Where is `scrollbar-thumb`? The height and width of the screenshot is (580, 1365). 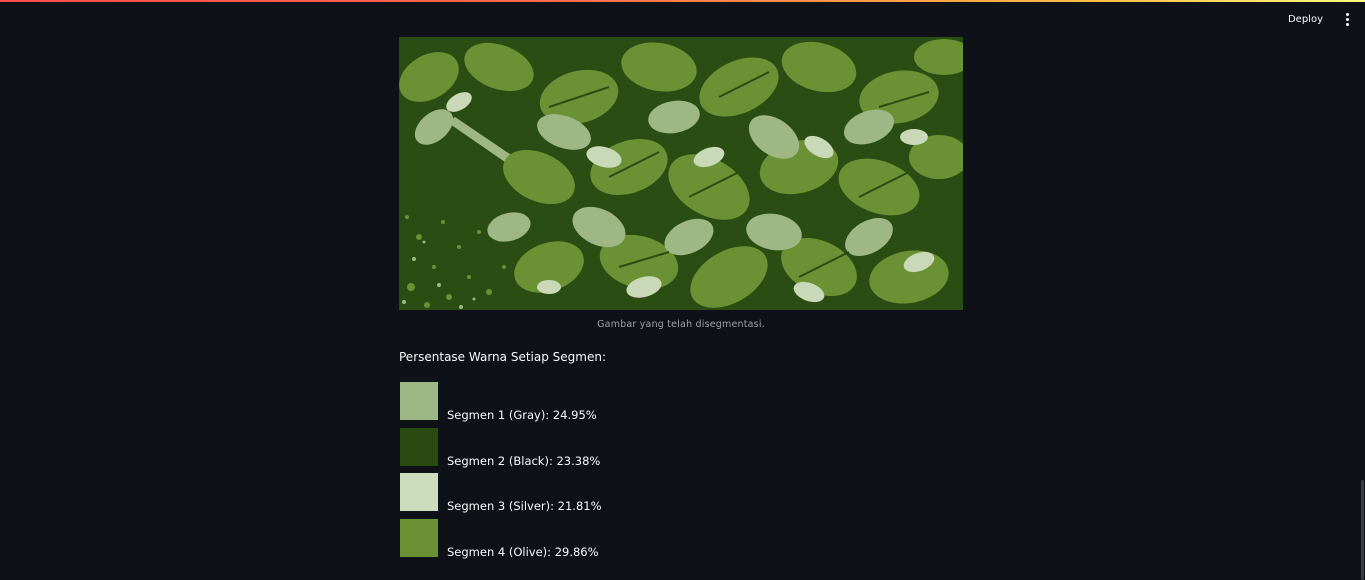 scrollbar-thumb is located at coordinates (1362, 530).